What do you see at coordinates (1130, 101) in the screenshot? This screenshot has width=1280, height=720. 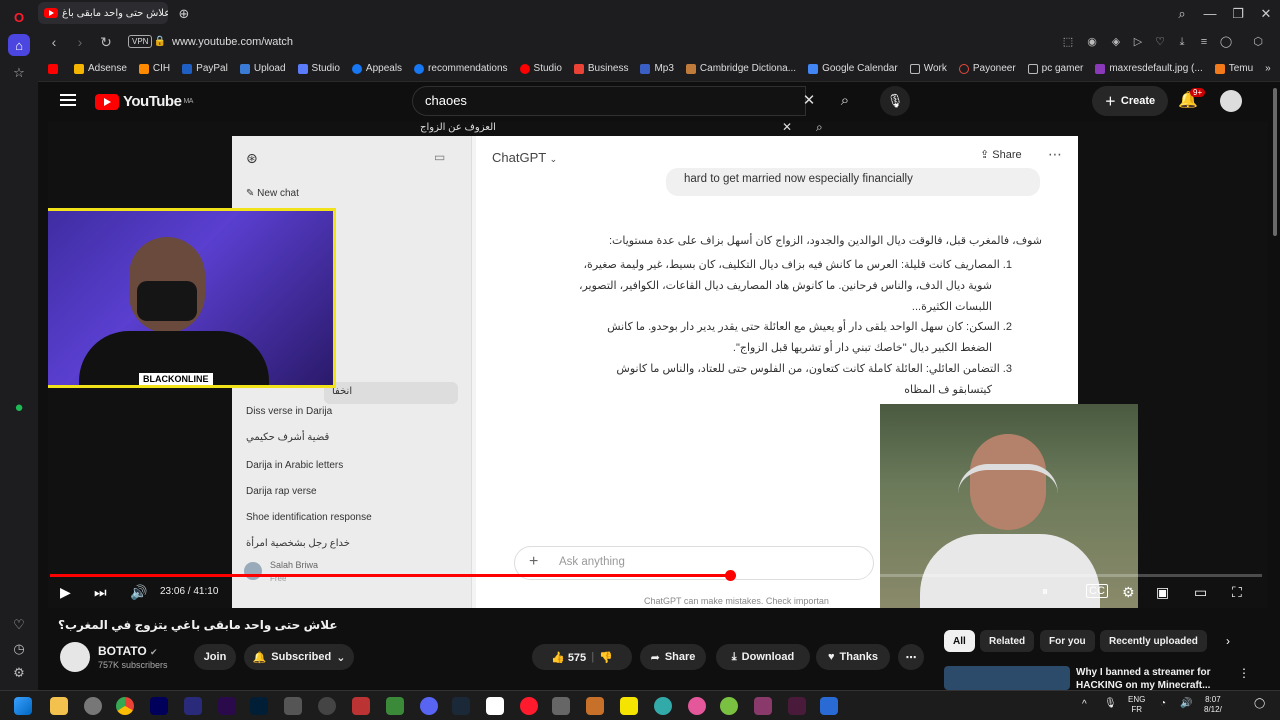 I see `create-button: ＋ Create` at bounding box center [1130, 101].